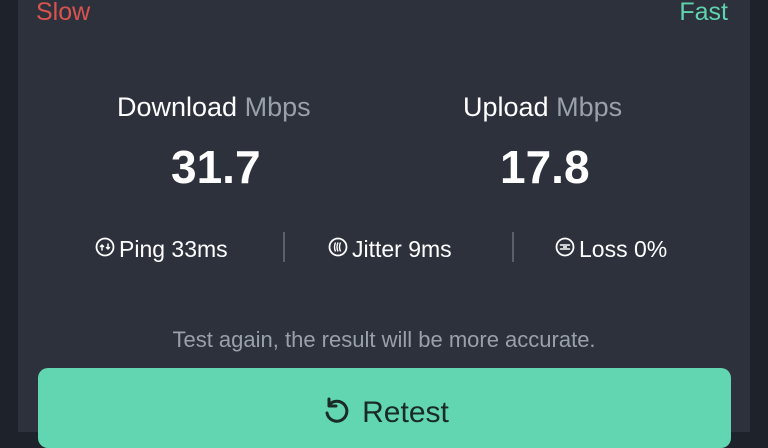  I want to click on loss-stat: Loss 0%, so click(611, 249).